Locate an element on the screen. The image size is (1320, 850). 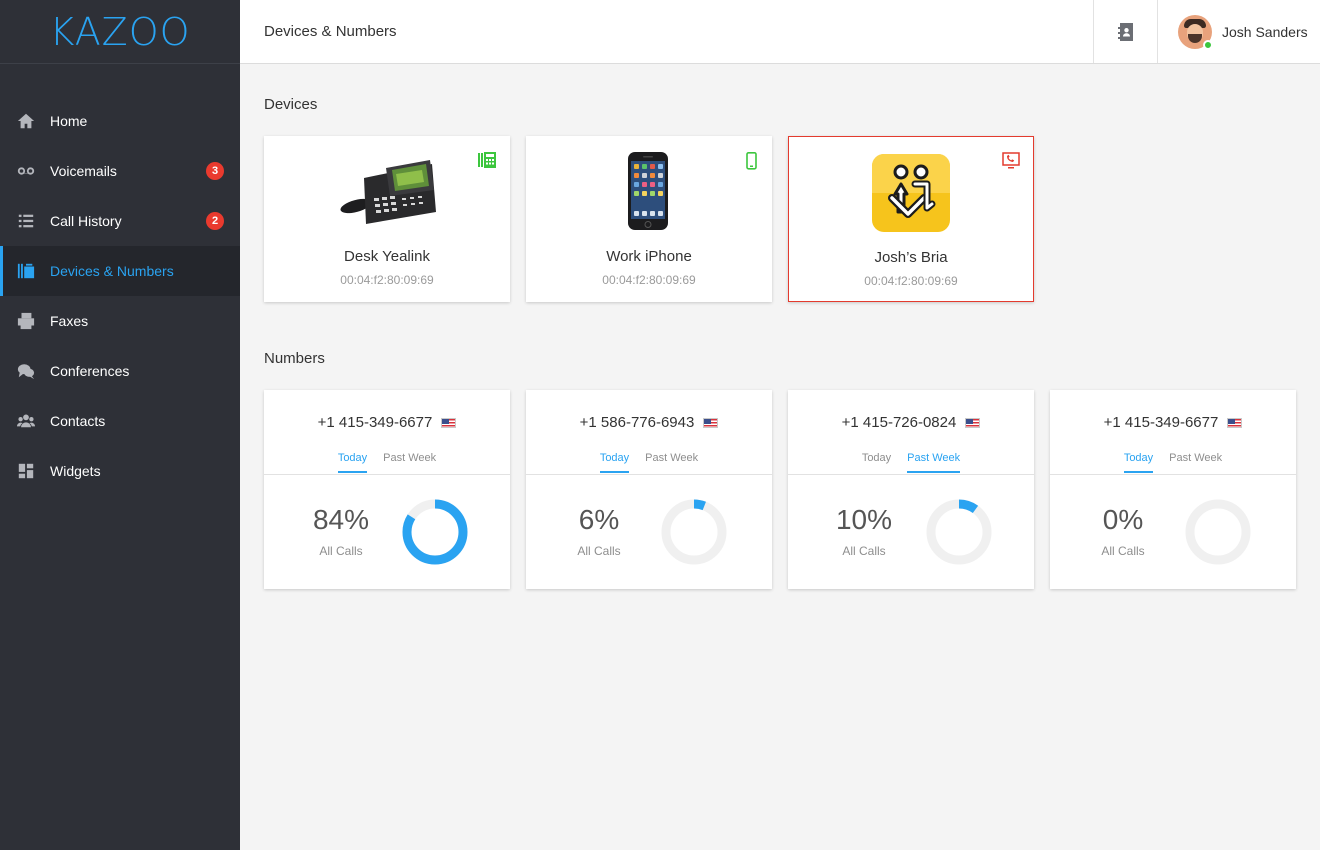
call-percentage: 6% is located at coordinates (599, 519).